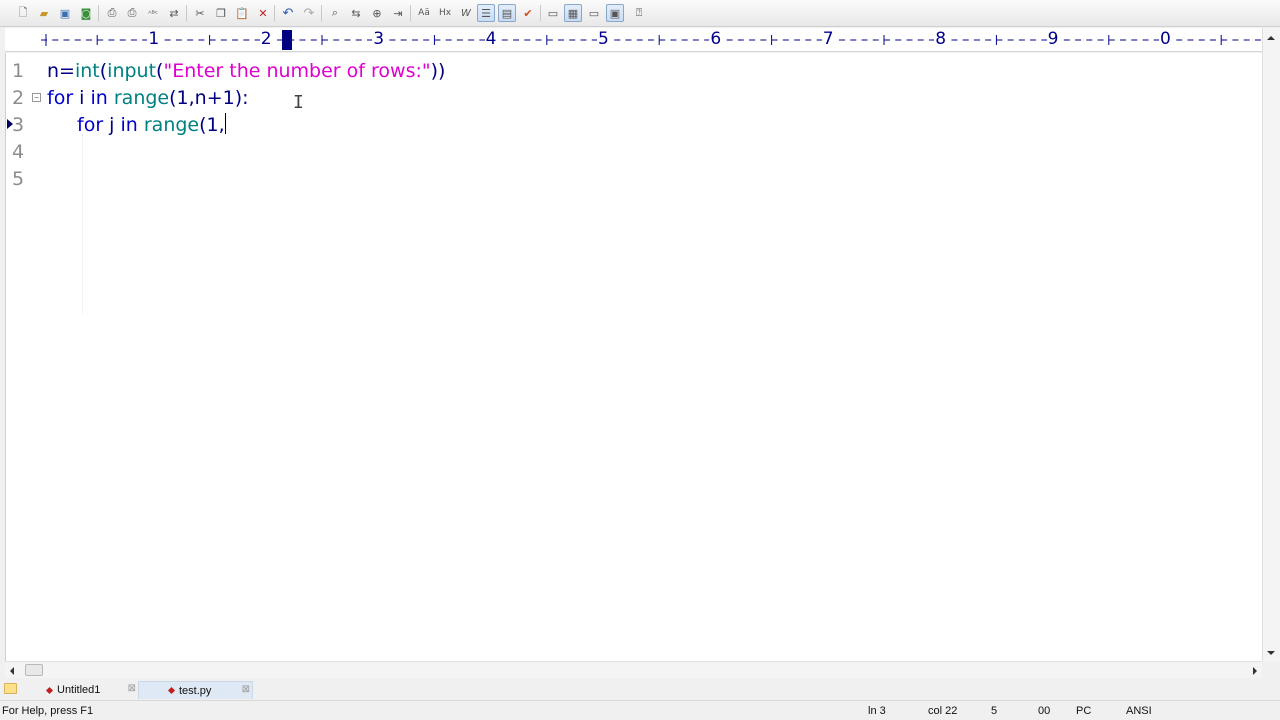 Image resolution: width=1280 pixels, height=720 pixels. I want to click on ruler: 1 2 3 4 5 6 7 8 9 0, so click(642, 40).